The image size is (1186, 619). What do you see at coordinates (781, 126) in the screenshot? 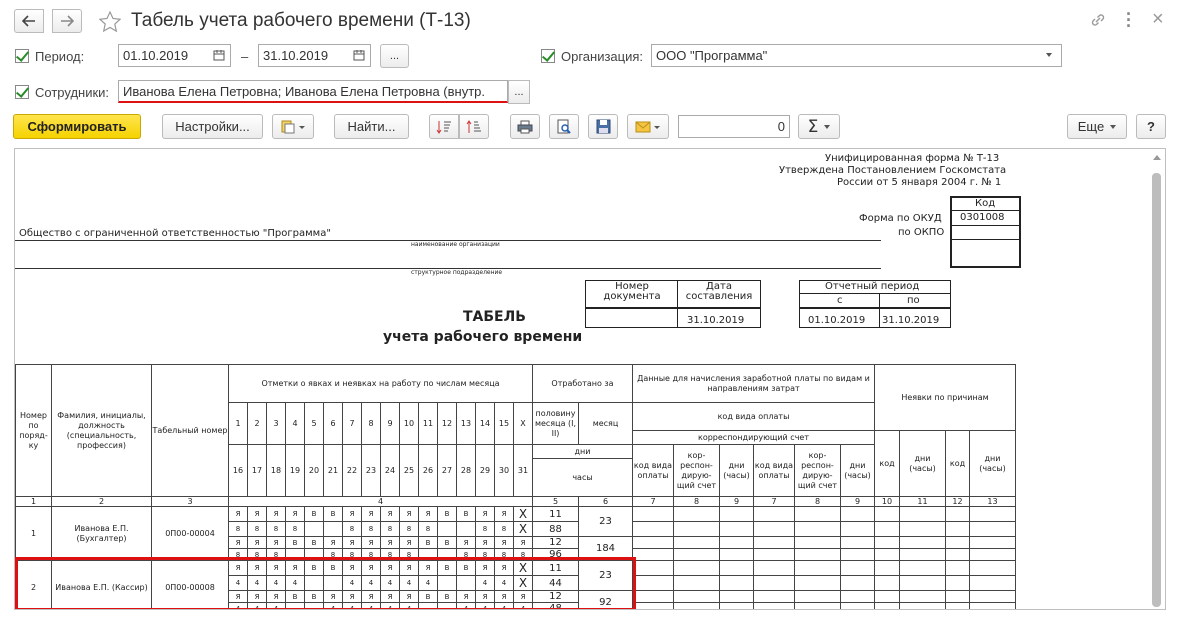
I see `sum-value: 0` at bounding box center [781, 126].